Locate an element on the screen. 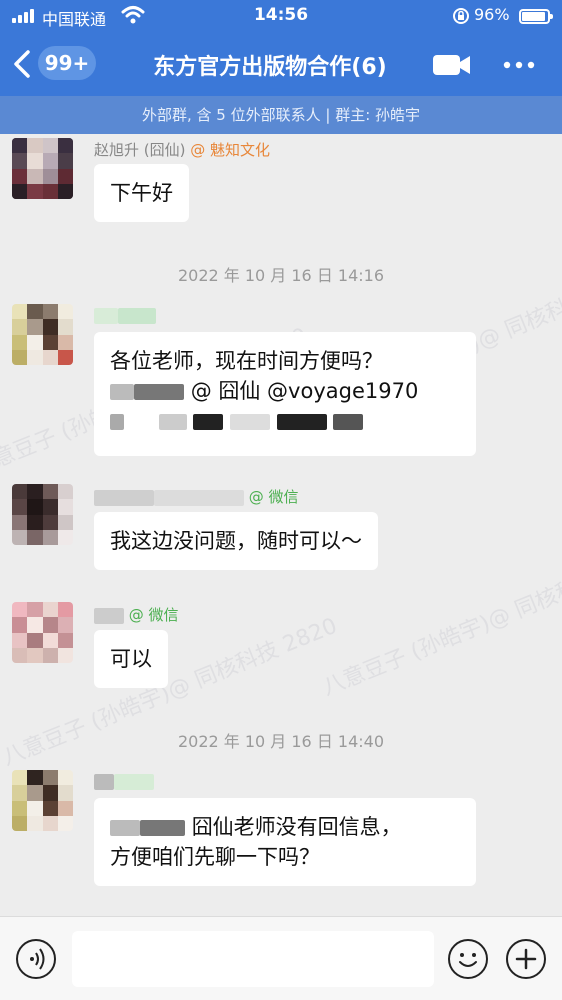 This screenshot has height=1000, width=562. group-info-bar: 外部群, 含 5 位外部联系人 | 群主: 孙皓宇 is located at coordinates (281, 115).